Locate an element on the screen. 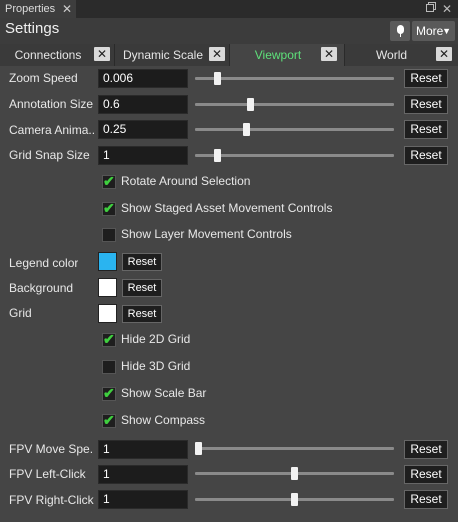 The image size is (458, 522). page-title: Settings is located at coordinates (32, 28).